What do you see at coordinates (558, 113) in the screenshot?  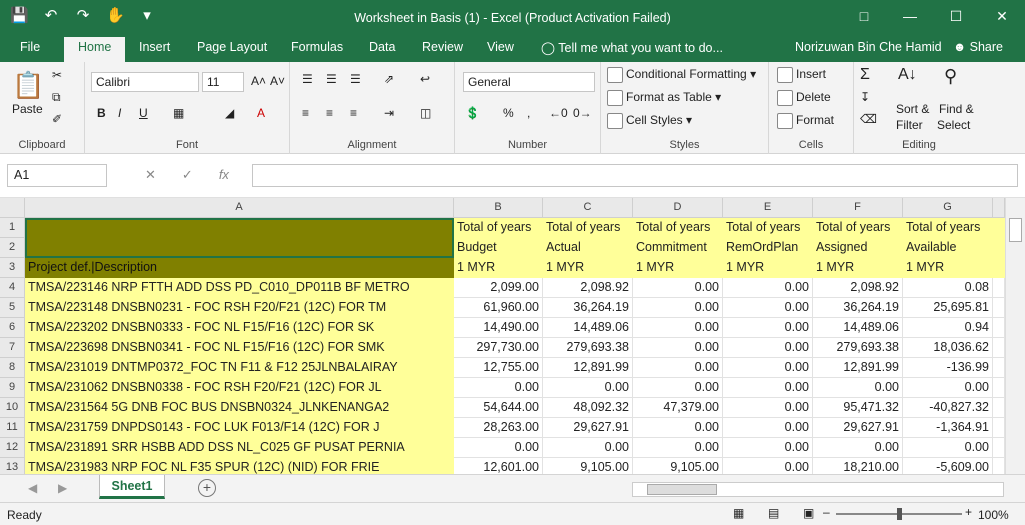 I see `increase-decimal-icon: ←0` at bounding box center [558, 113].